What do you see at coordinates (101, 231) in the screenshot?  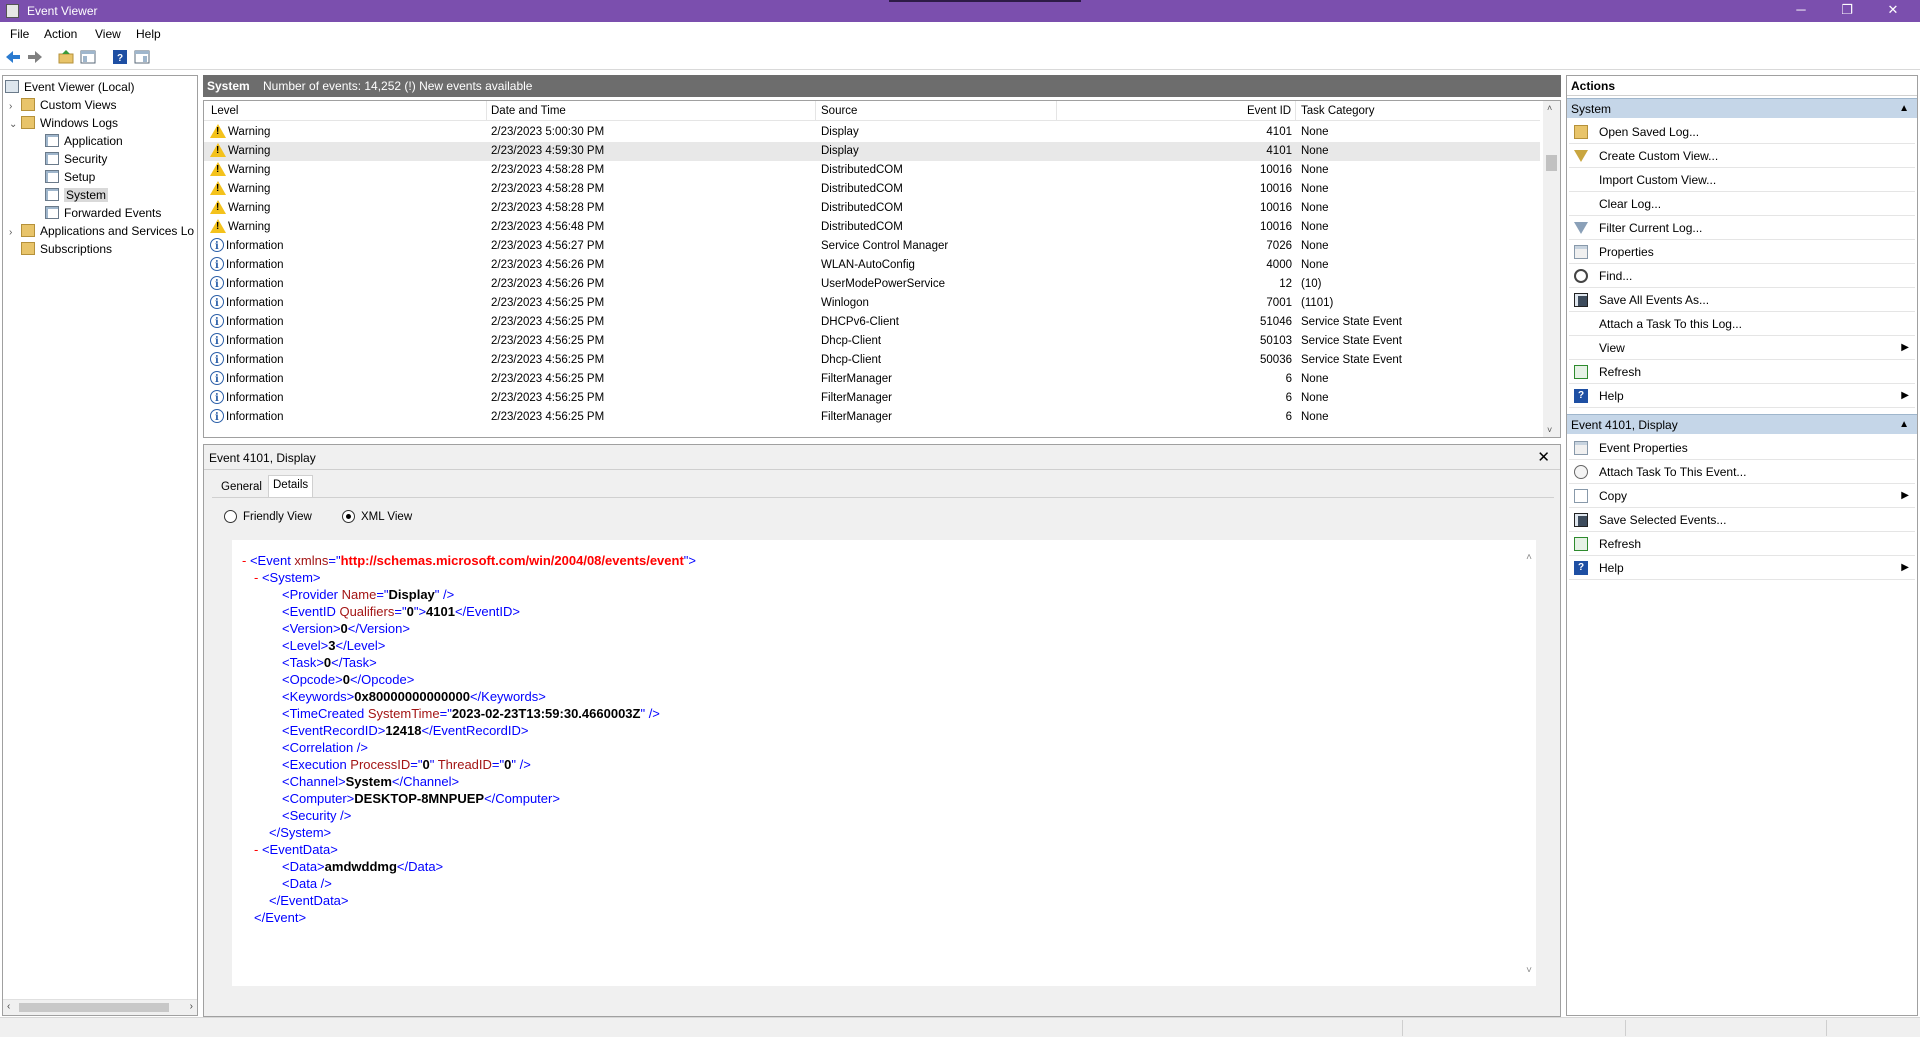 I see `tree-item-applications-and-services: › Applications and Services Lo` at bounding box center [101, 231].